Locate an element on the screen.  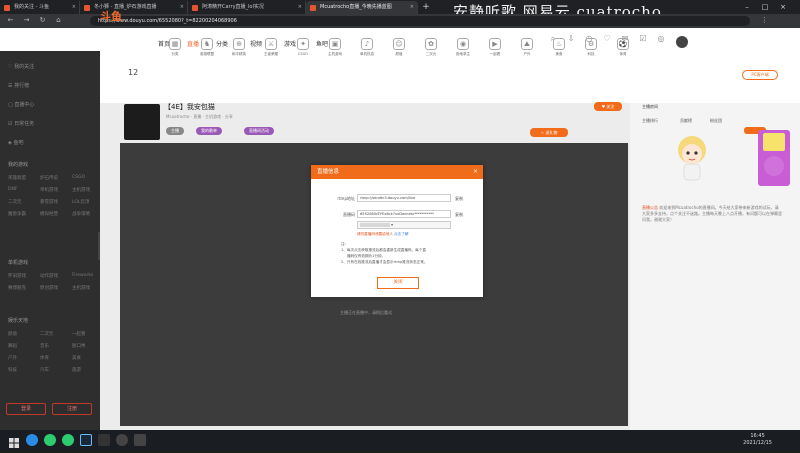
sidebar-grid-item: DNF is located at coordinates (12, 189).